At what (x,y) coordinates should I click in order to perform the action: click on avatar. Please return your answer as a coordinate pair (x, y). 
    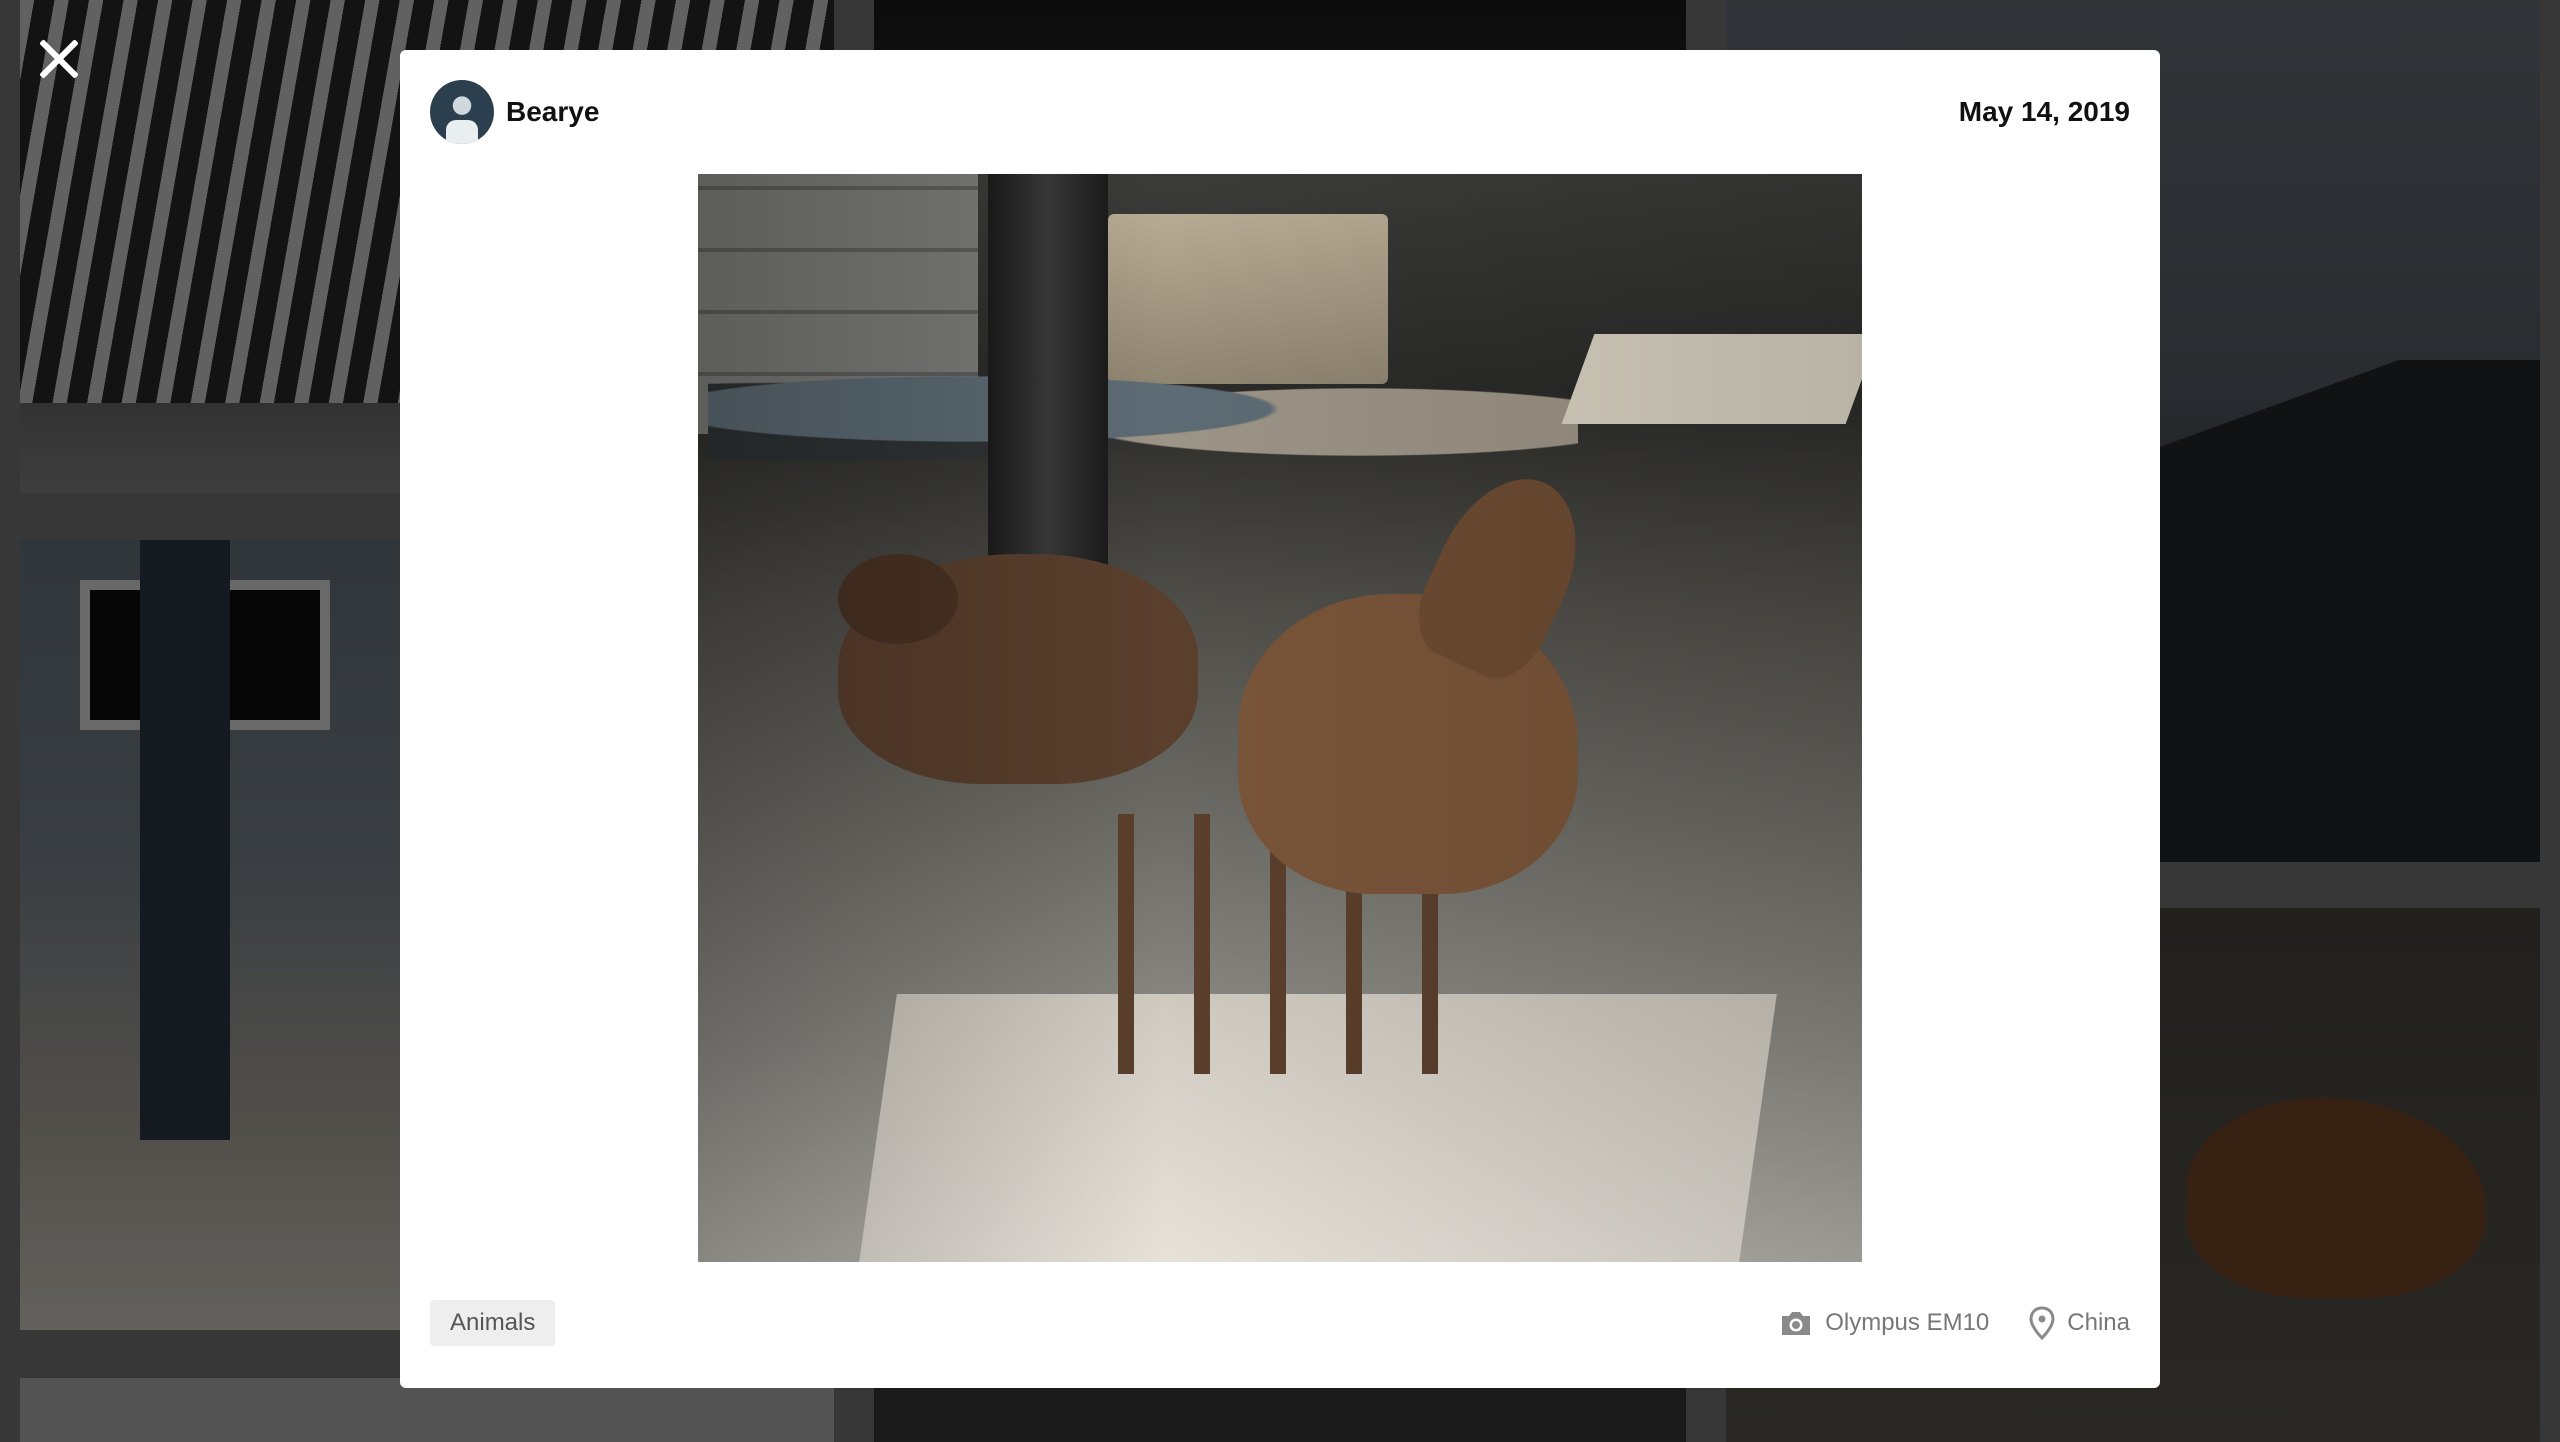
    Looking at the image, I should click on (462, 112).